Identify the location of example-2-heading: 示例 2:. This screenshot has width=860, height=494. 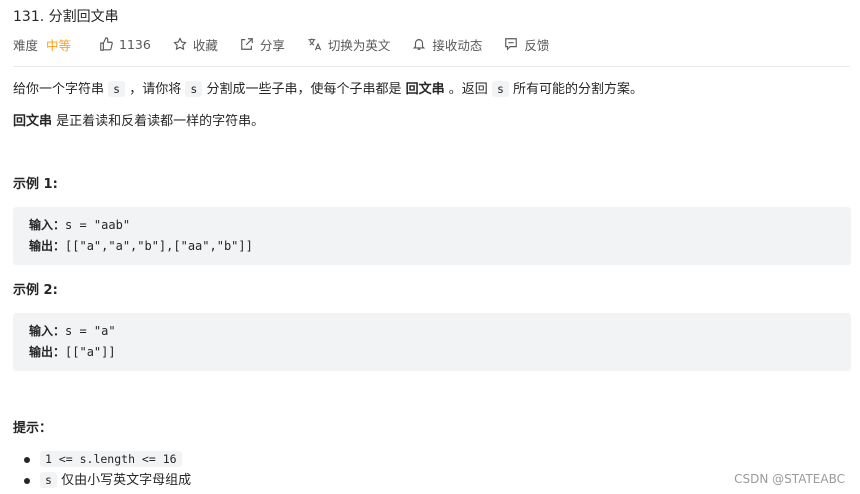
(35, 290).